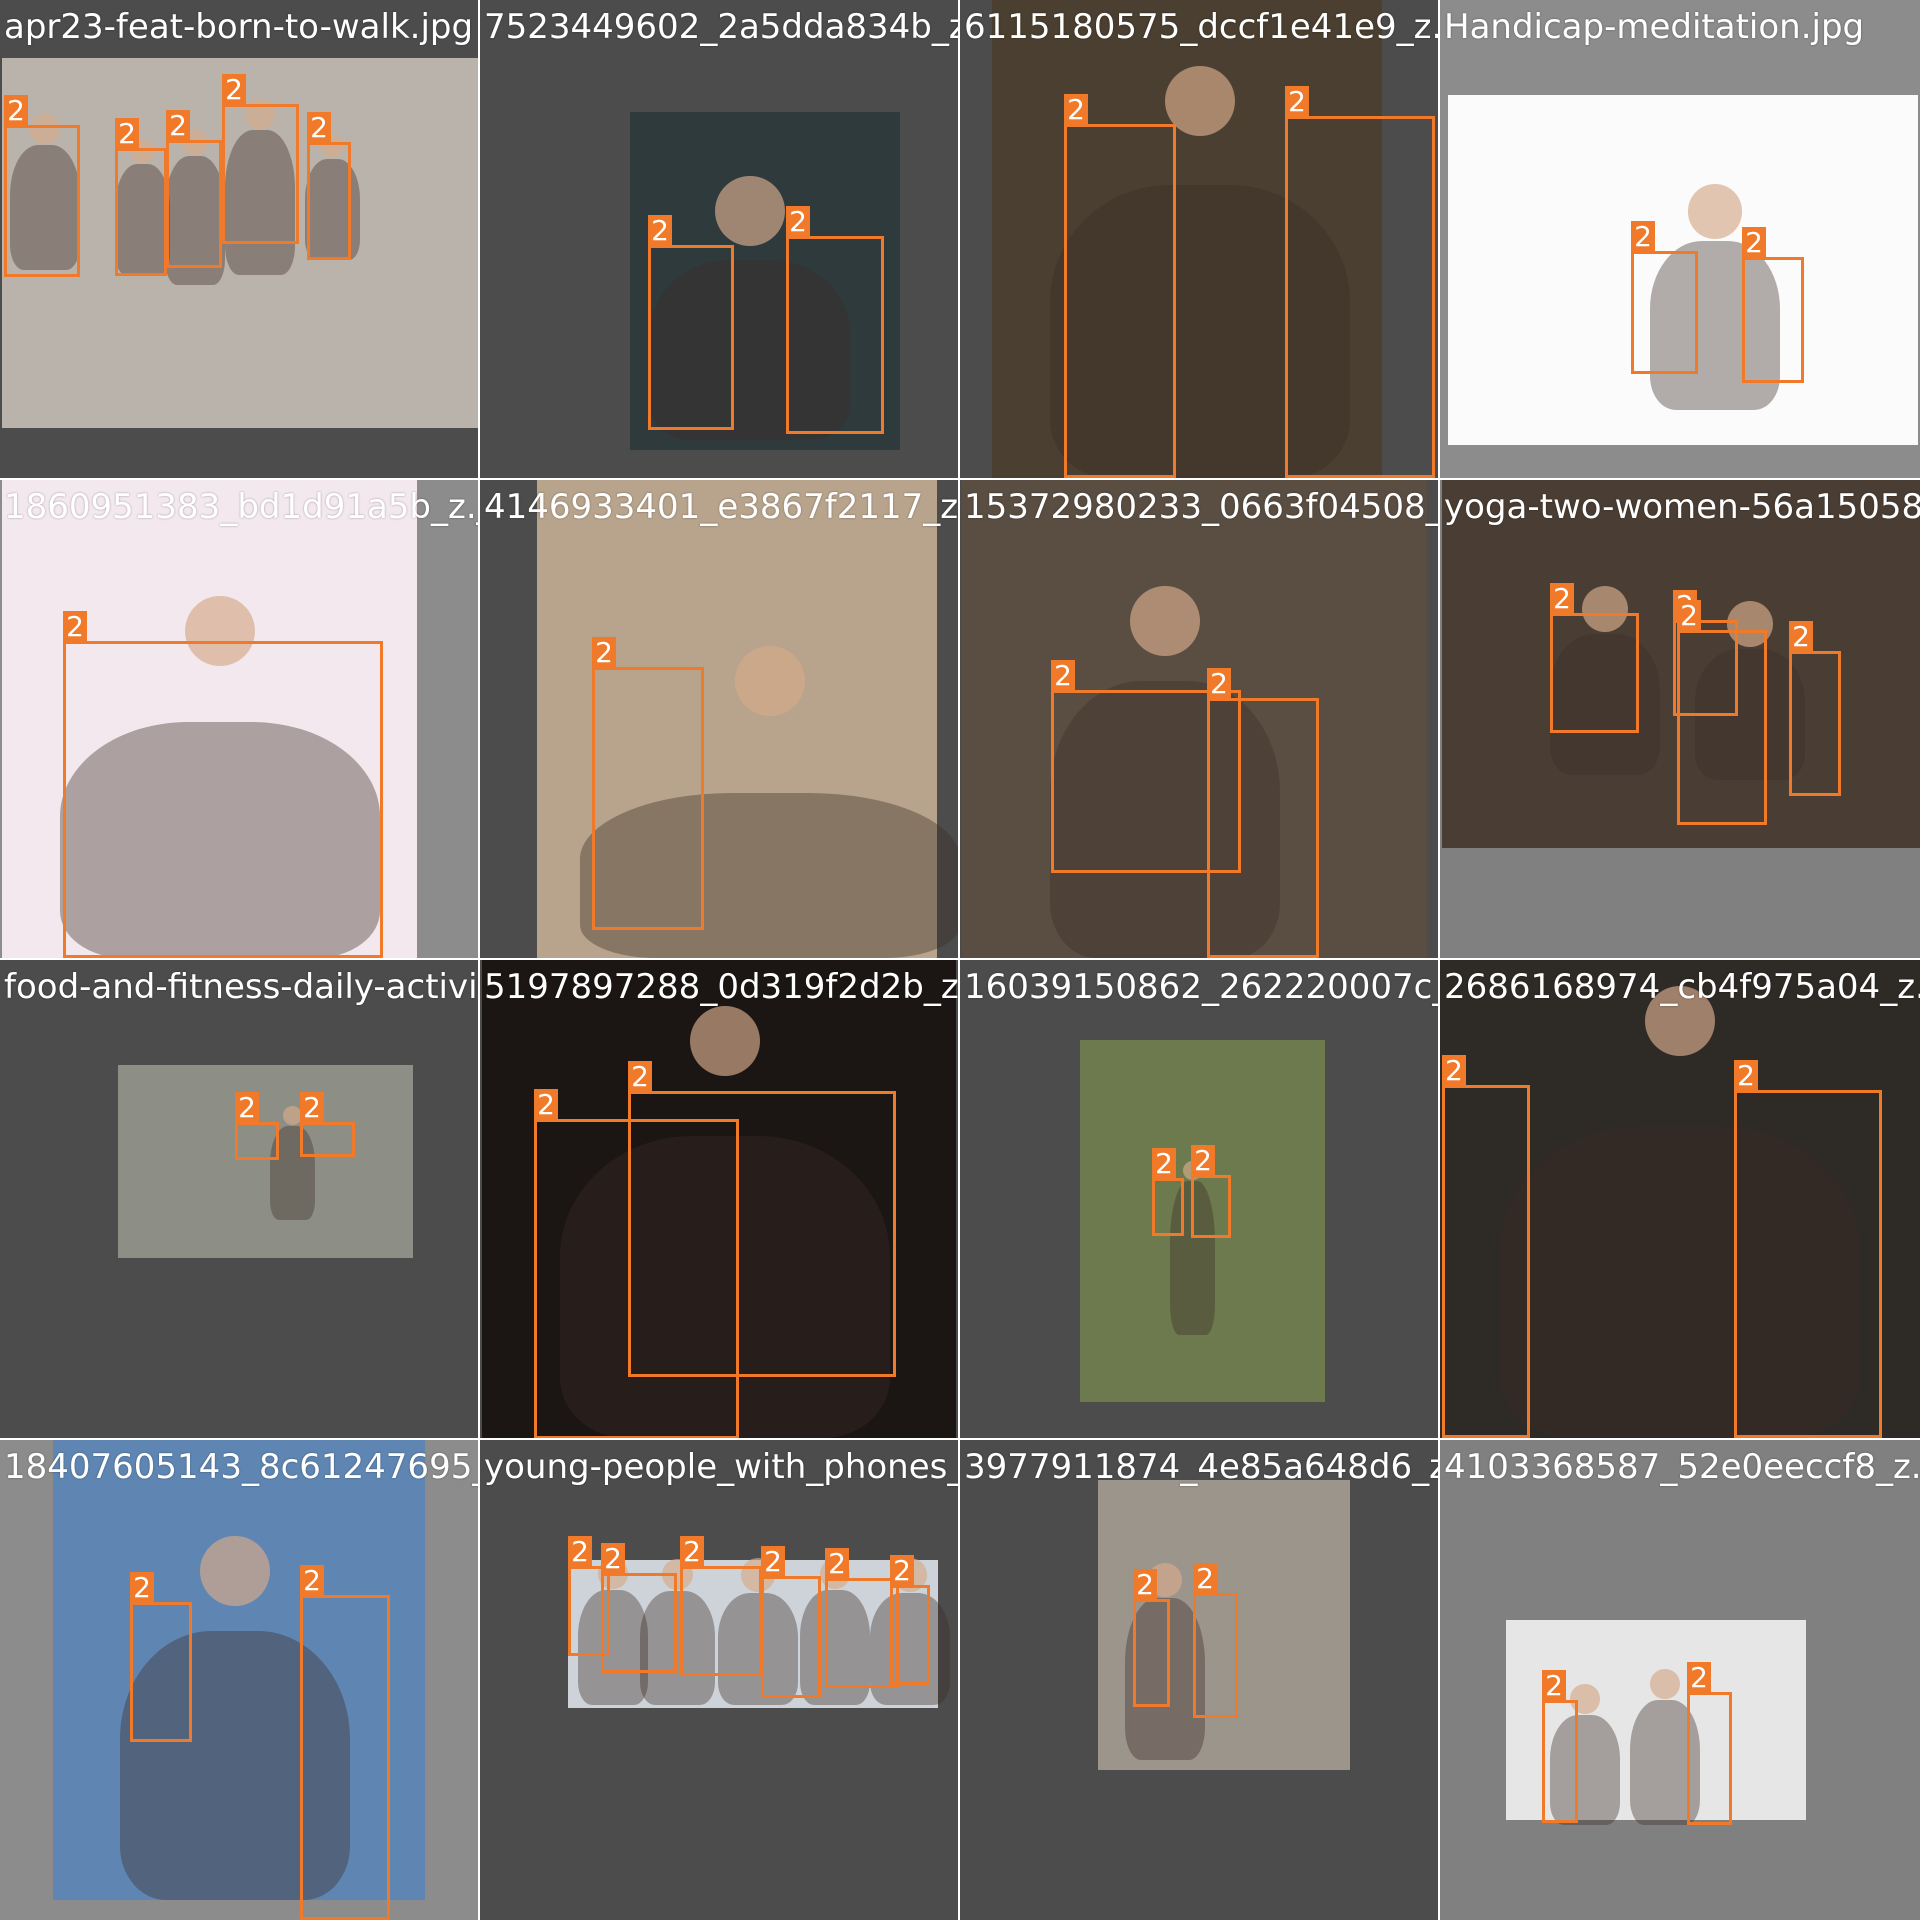 This screenshot has height=1920, width=1920. I want to click on tile-filename: 4103368587_52e0eeccf8_z., so click(1682, 1467).